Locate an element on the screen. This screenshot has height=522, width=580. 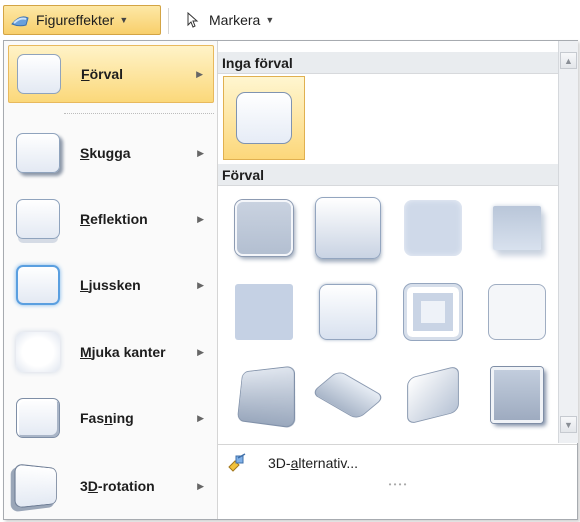
markera-button: Markera ▼ is located at coordinates (247, 20).